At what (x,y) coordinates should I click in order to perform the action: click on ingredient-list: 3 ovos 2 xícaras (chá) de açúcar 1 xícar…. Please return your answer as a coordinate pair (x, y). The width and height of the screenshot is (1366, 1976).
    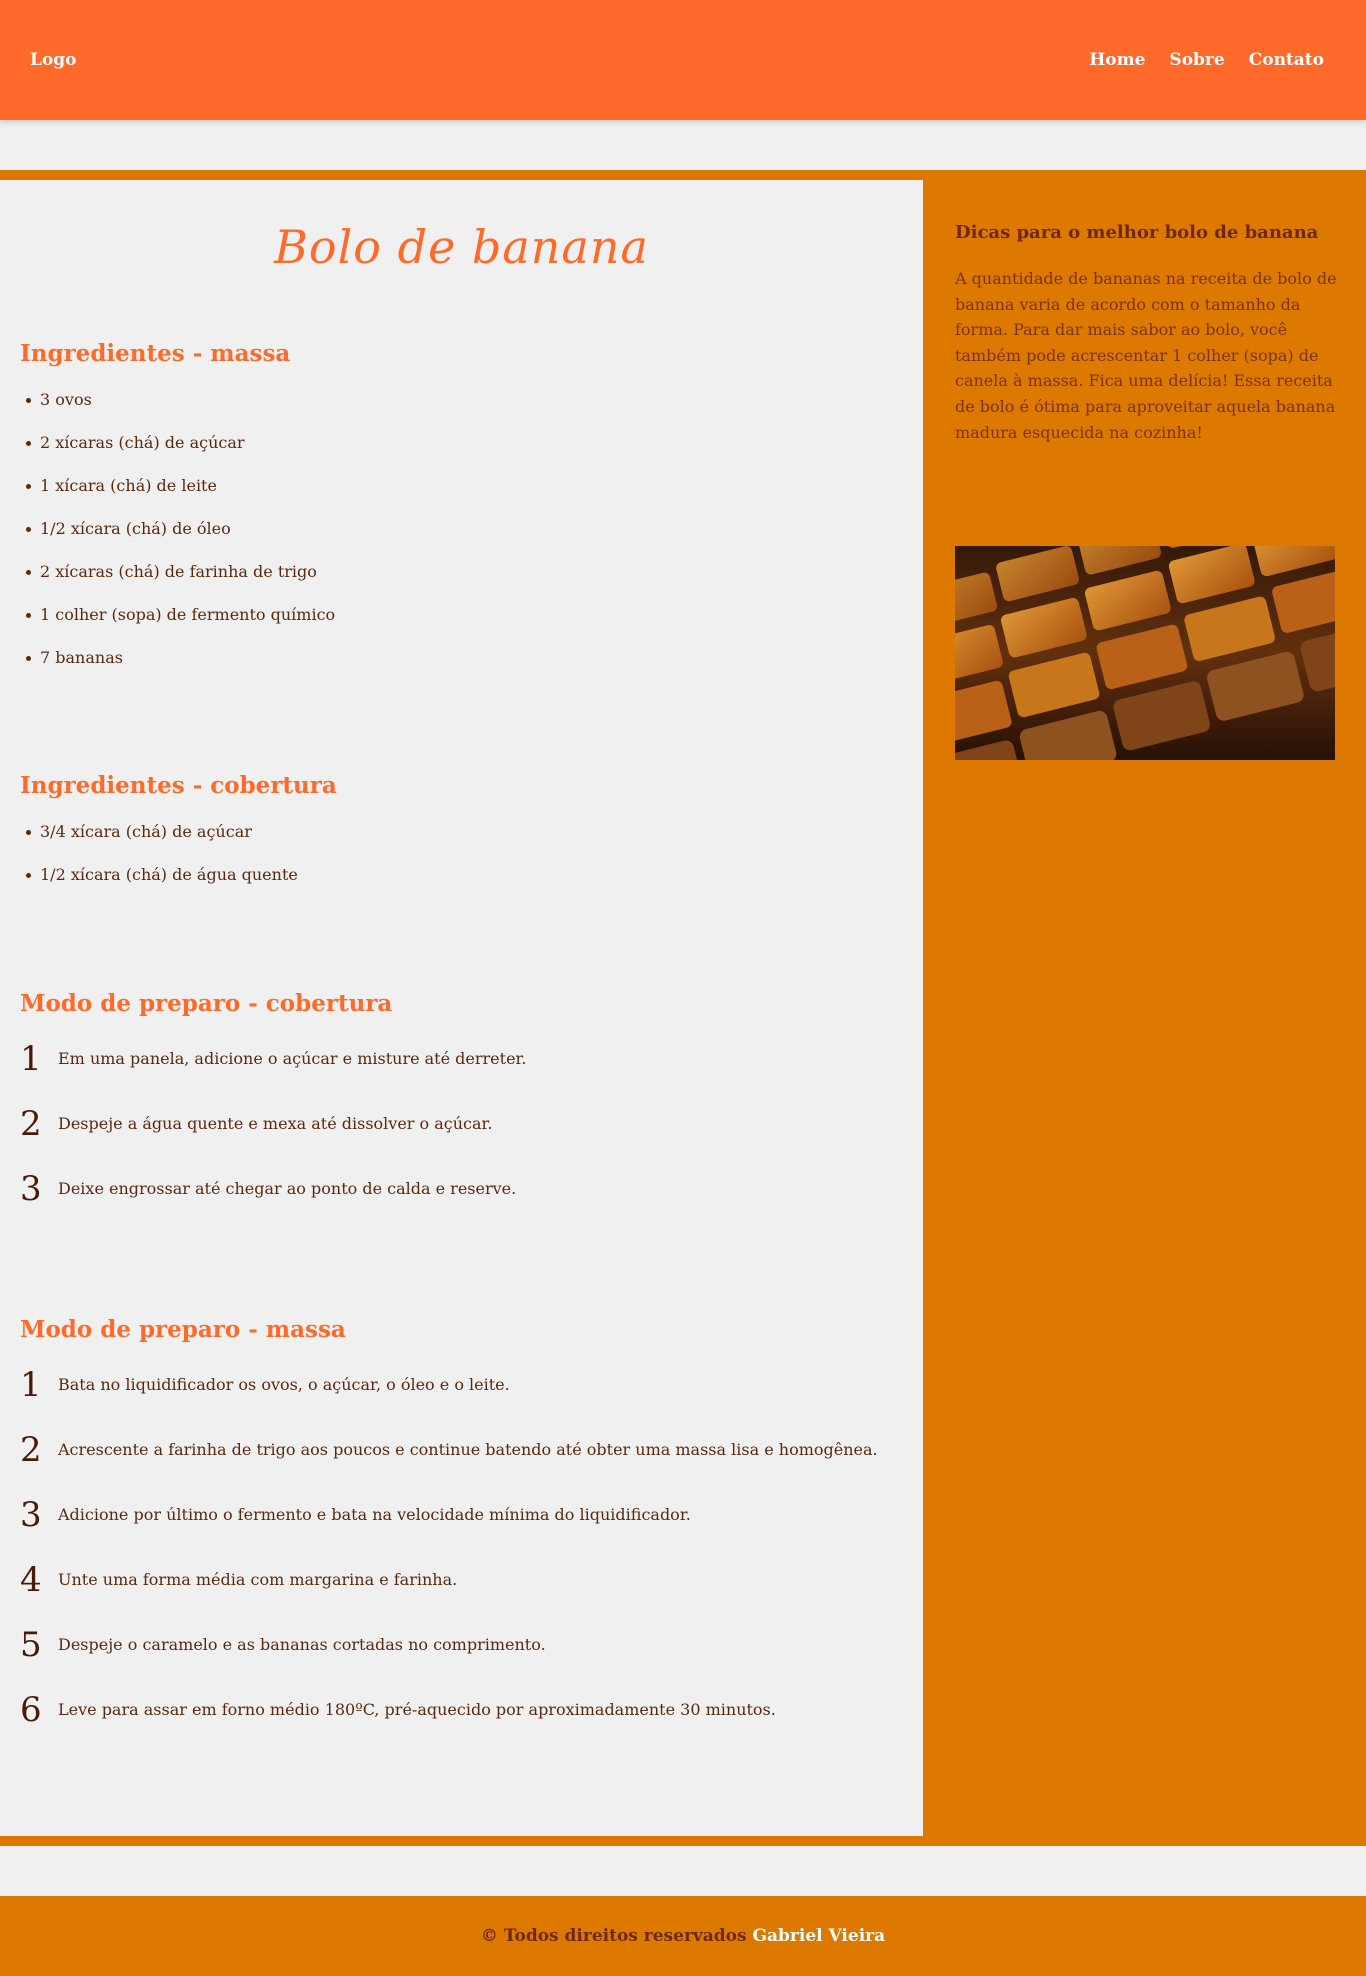
    Looking at the image, I should click on (177, 540).